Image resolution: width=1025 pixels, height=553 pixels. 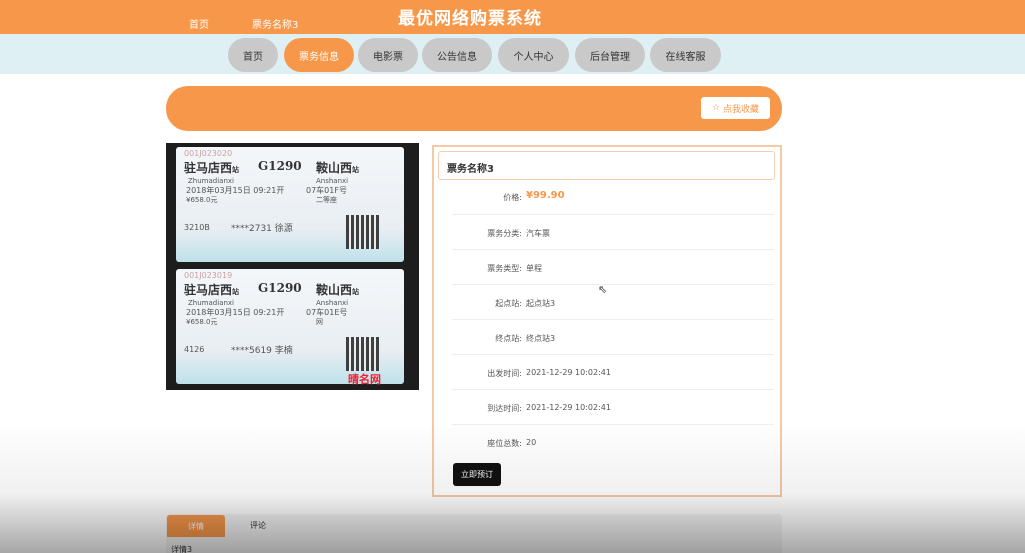 I want to click on end-station-value: 终点站3, so click(x=541, y=338).